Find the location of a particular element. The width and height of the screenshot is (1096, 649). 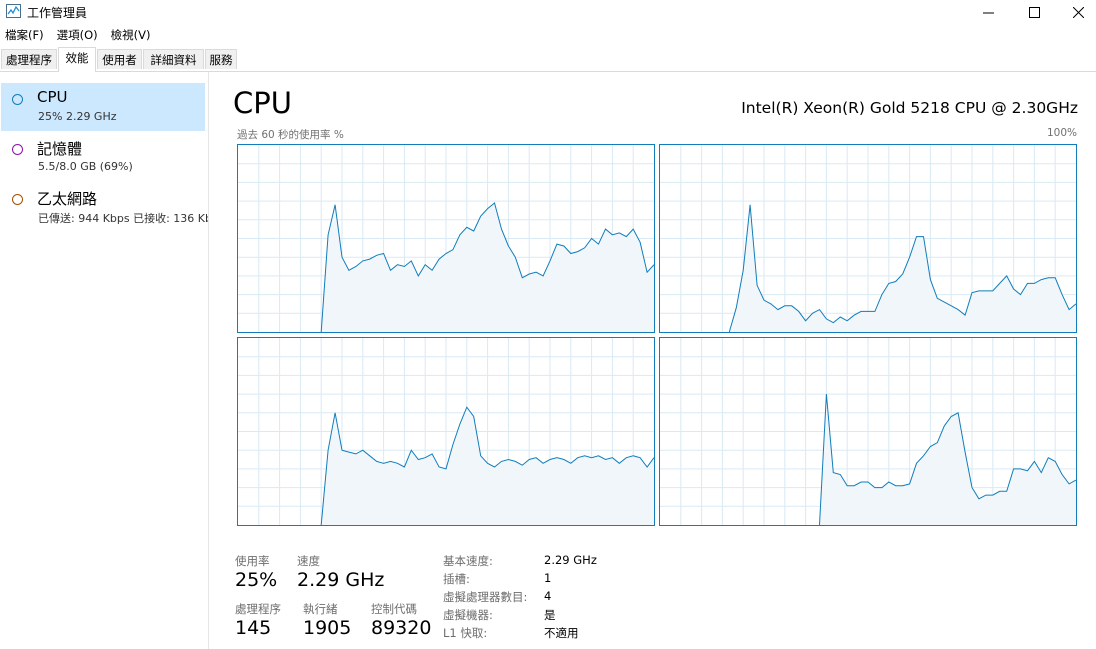

sidebar-item-subtitle: 25% 2.29 GHz is located at coordinates (77, 116).